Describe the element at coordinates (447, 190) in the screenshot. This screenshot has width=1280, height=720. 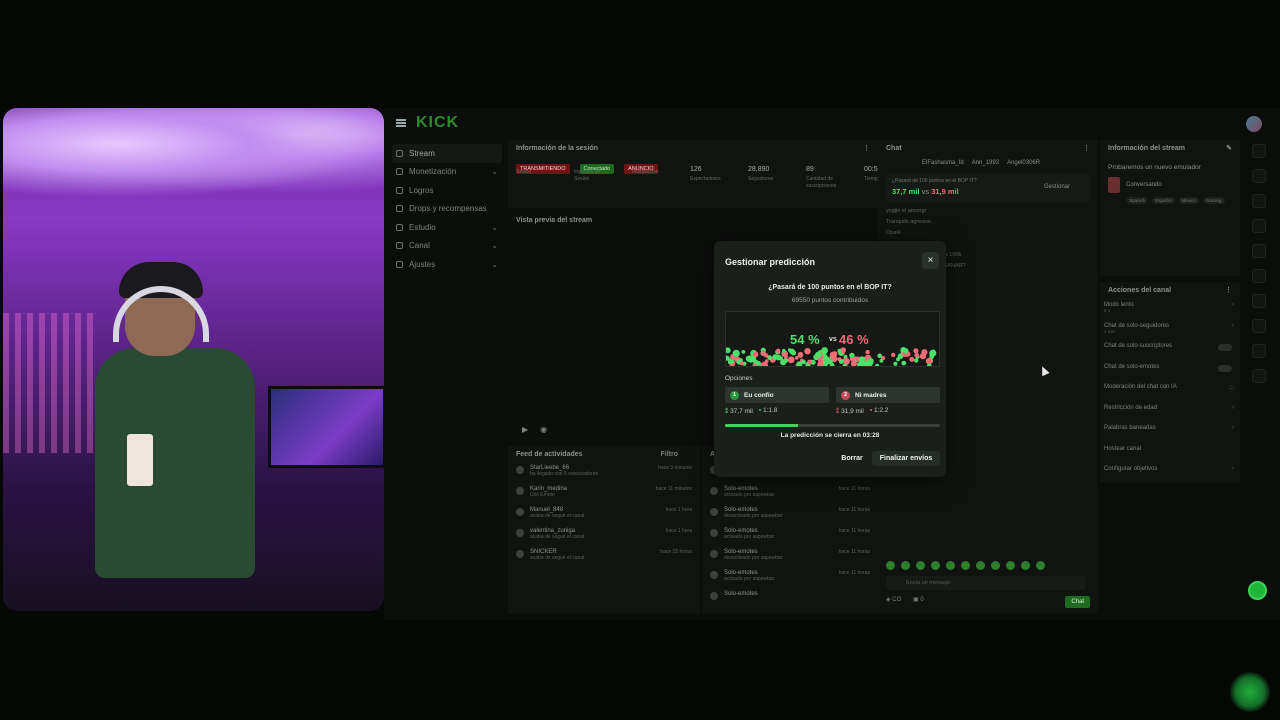
I see `sidebar-item-logros: Logros` at that location.